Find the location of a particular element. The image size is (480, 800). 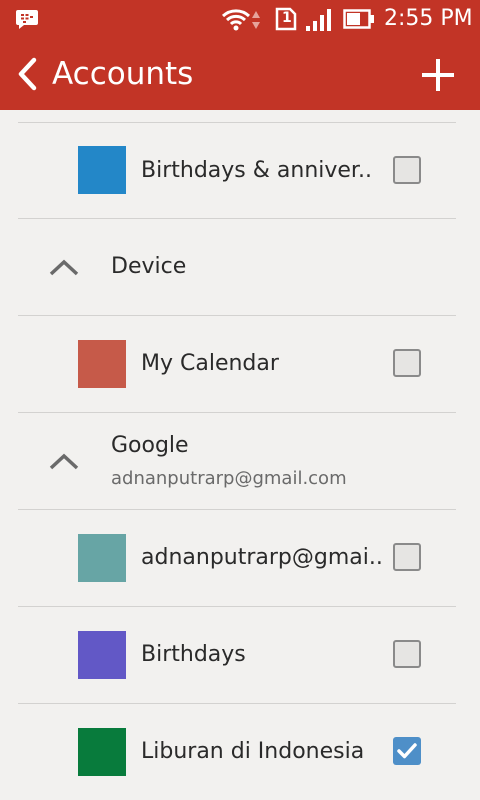

add-account-icon is located at coordinates (438, 75).